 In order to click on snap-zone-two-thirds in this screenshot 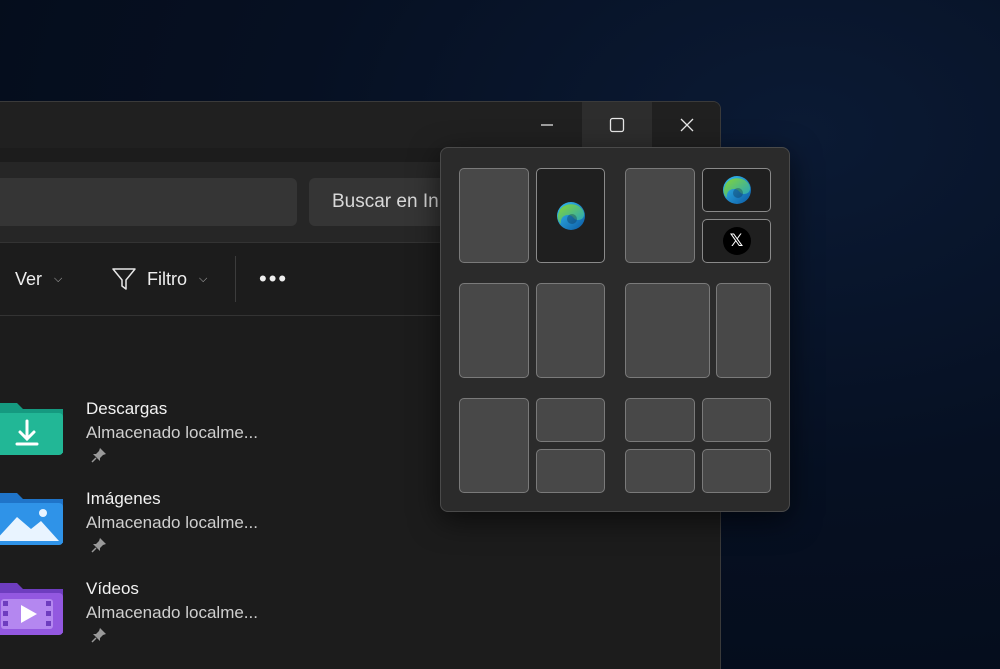, I will do `click(667, 330)`.